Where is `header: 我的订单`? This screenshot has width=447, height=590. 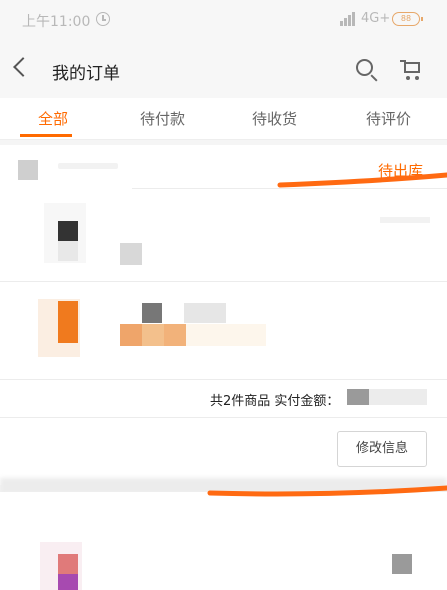 header: 我的订单 is located at coordinates (223, 69).